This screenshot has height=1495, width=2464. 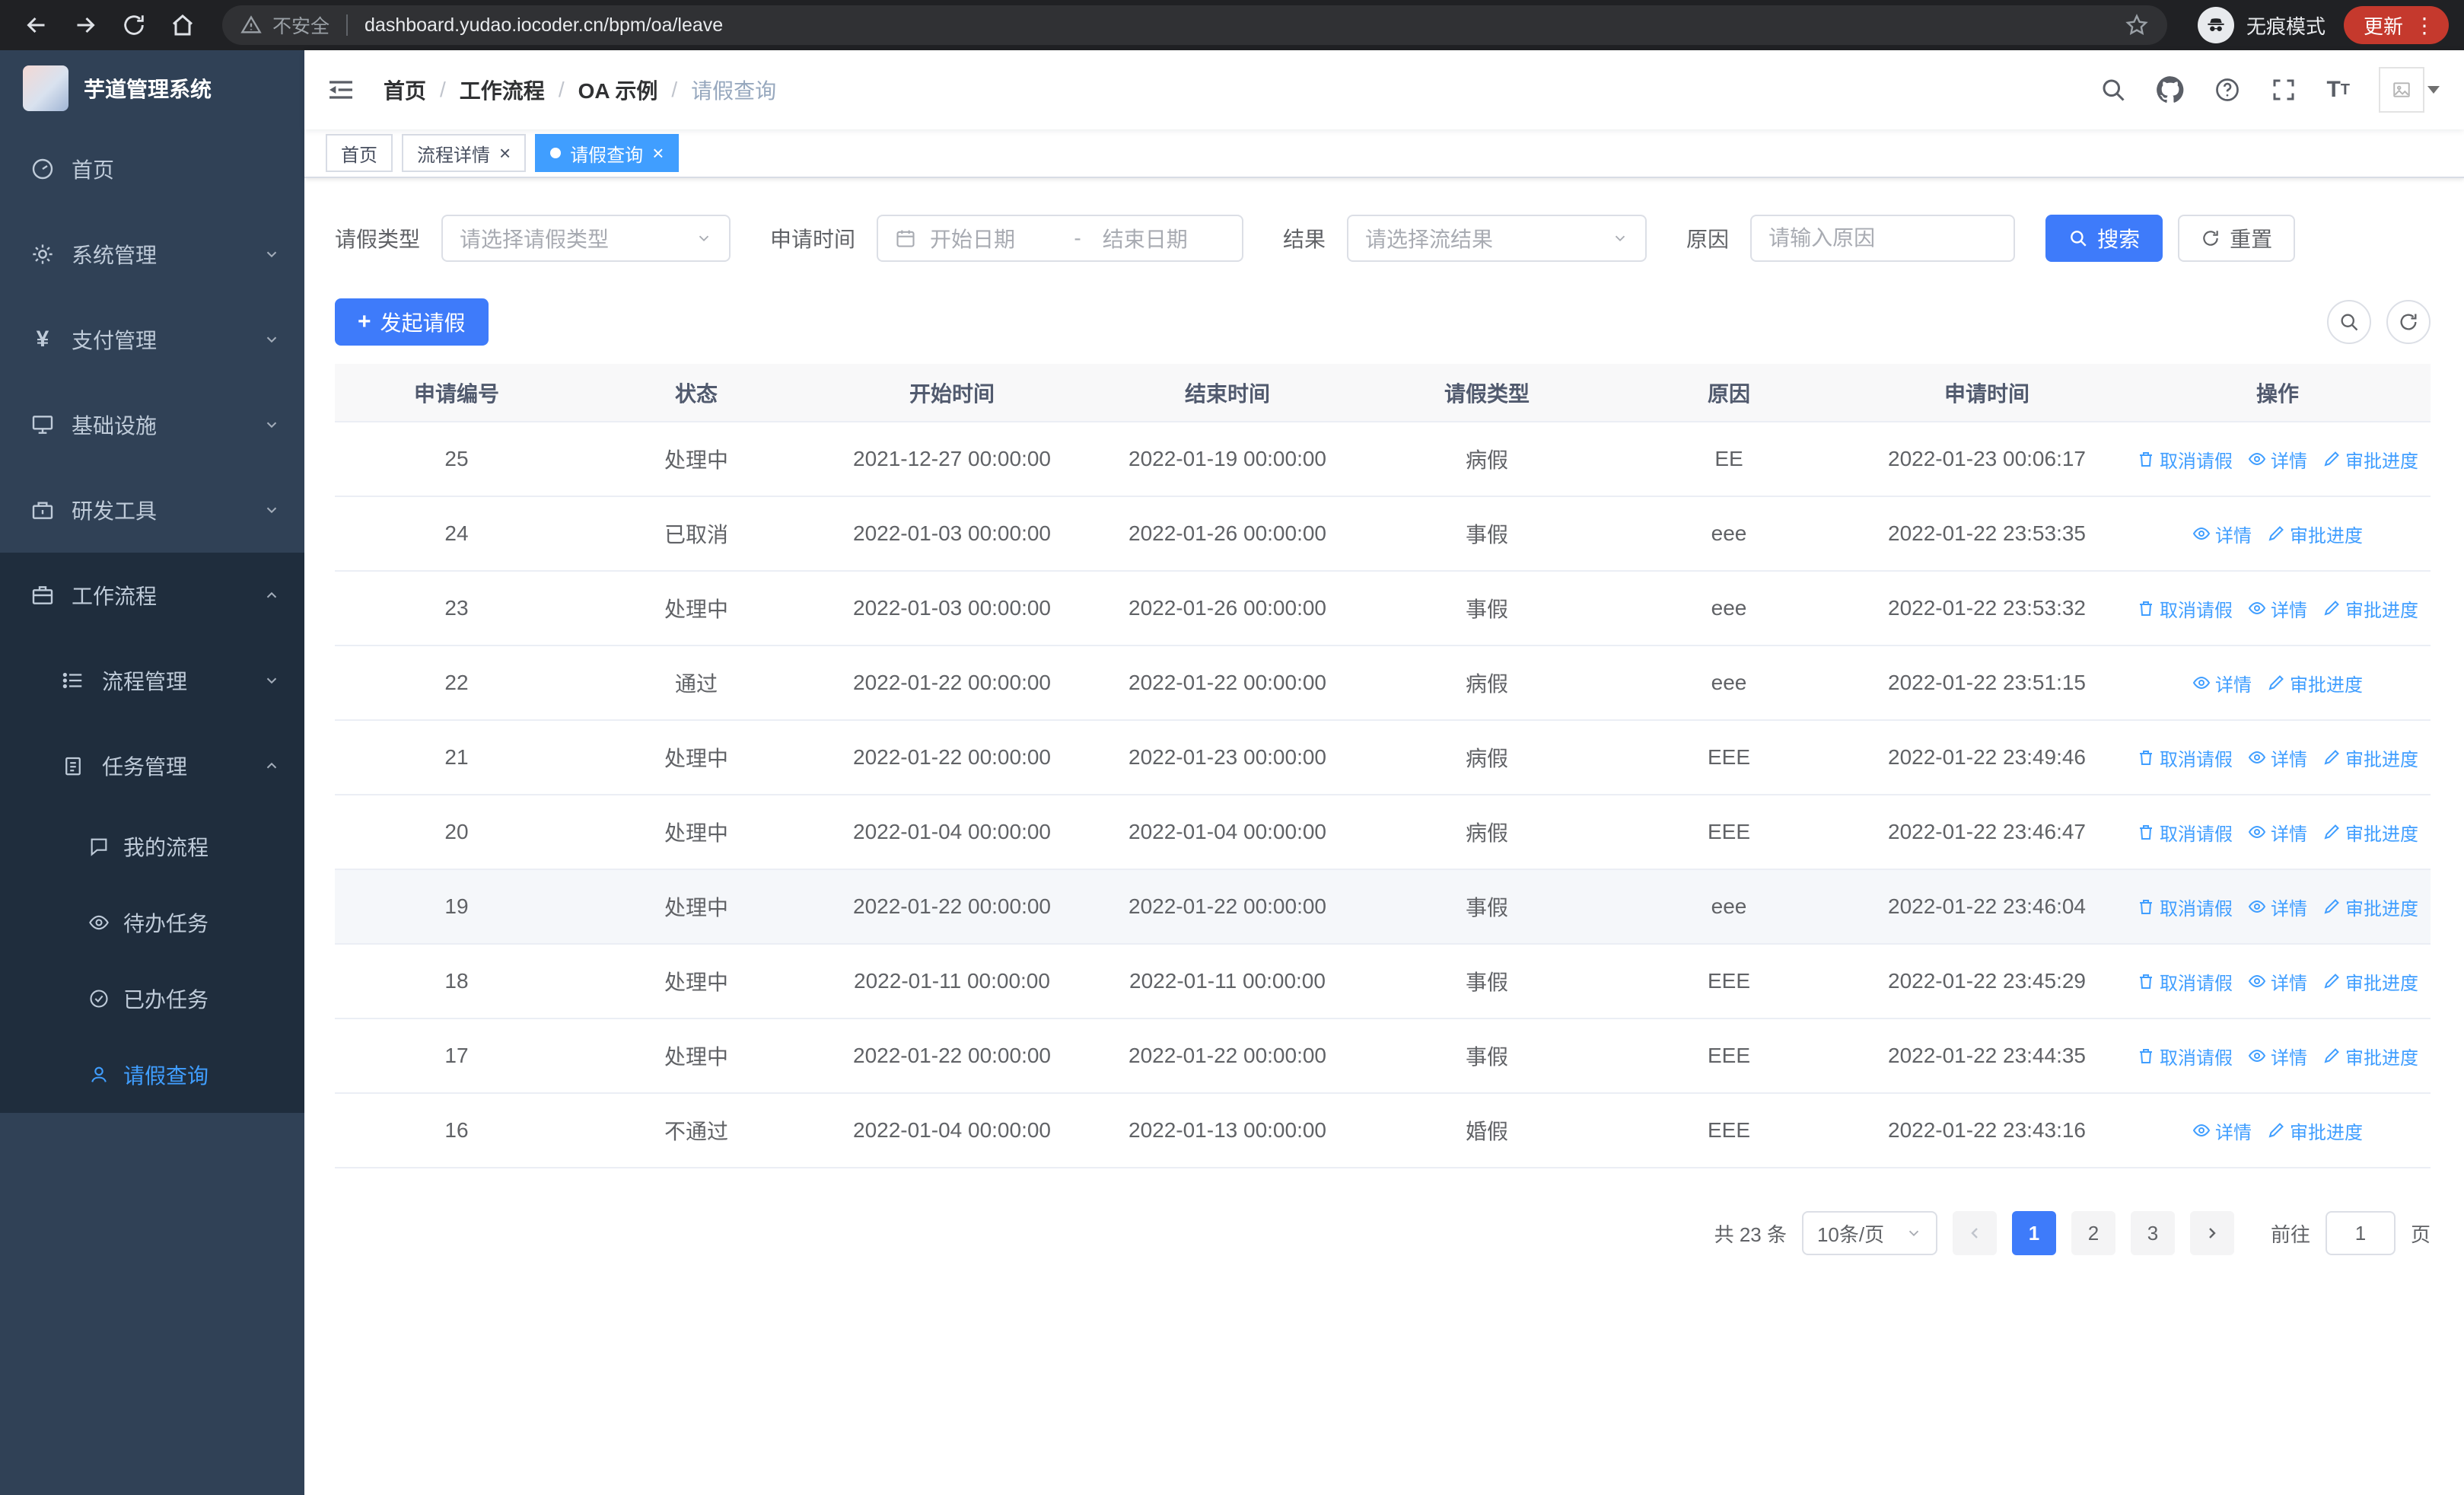 I want to click on page-button-1: 1, so click(x=2033, y=1233).